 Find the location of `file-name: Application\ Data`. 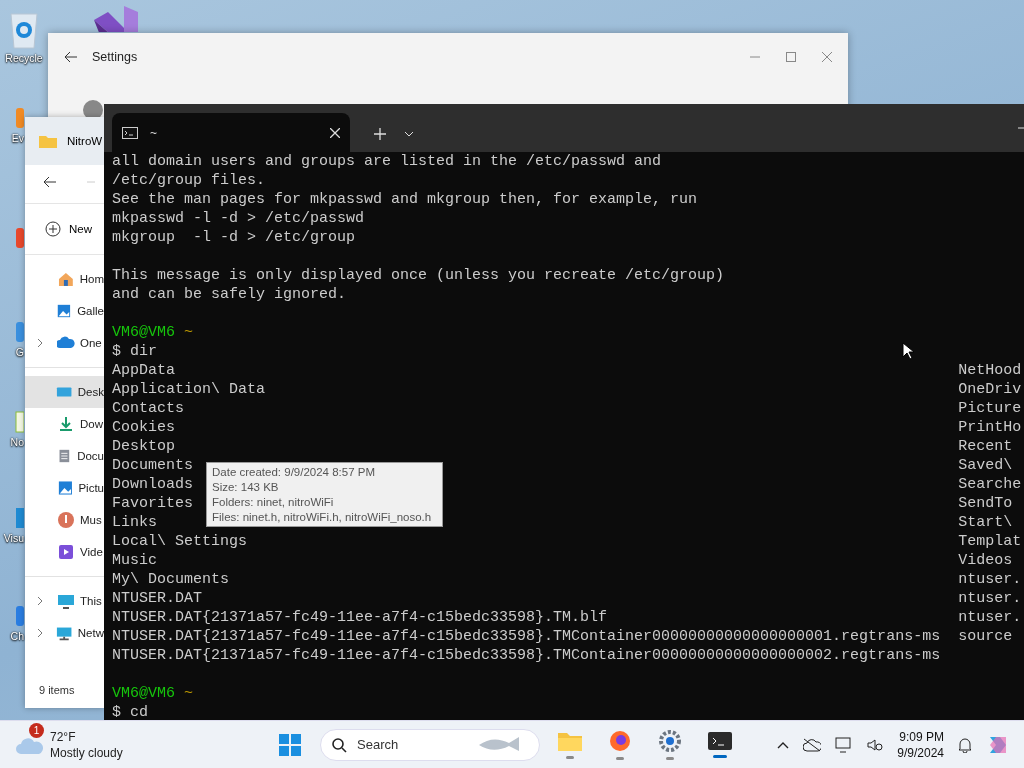

file-name: Application\ Data is located at coordinates (189, 389).